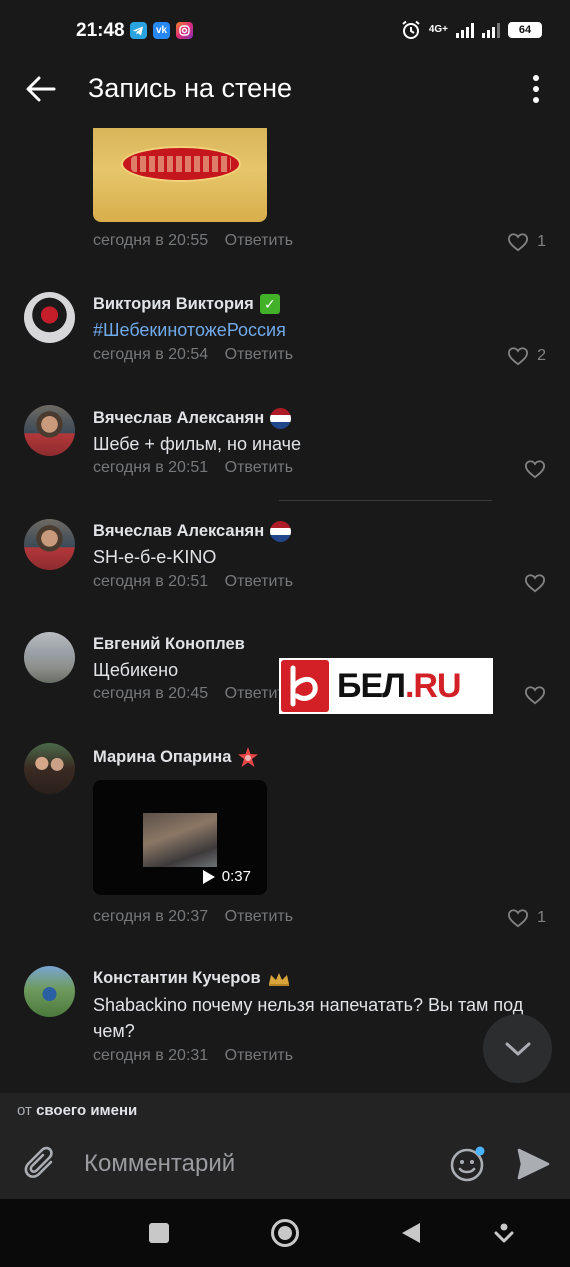 The width and height of the screenshot is (570, 1267). I want to click on divider, so click(385, 500).